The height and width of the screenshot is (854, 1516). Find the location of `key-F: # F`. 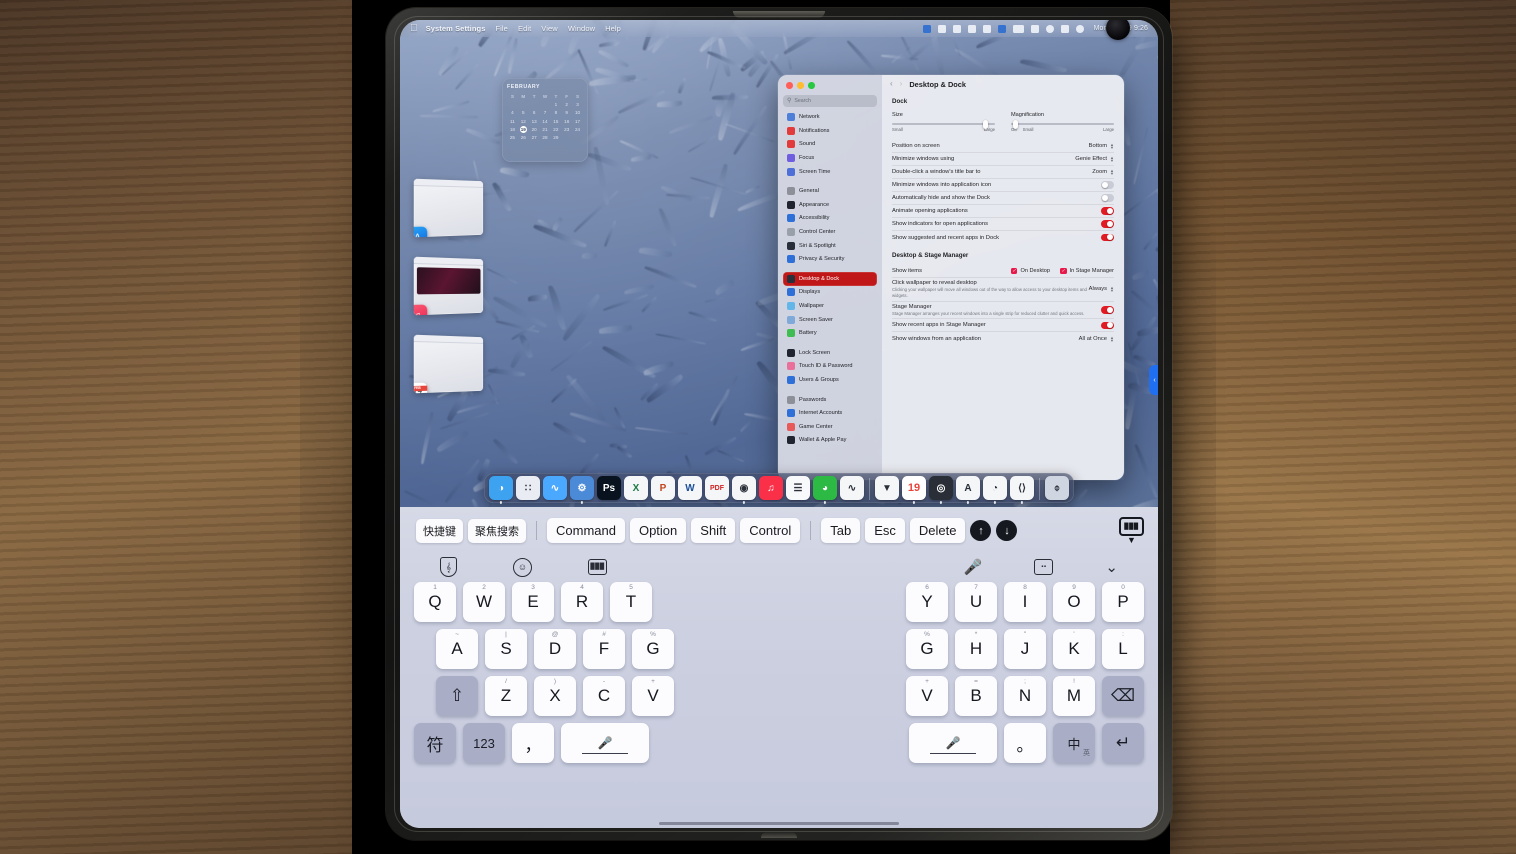

key-F: # F is located at coordinates (604, 649).